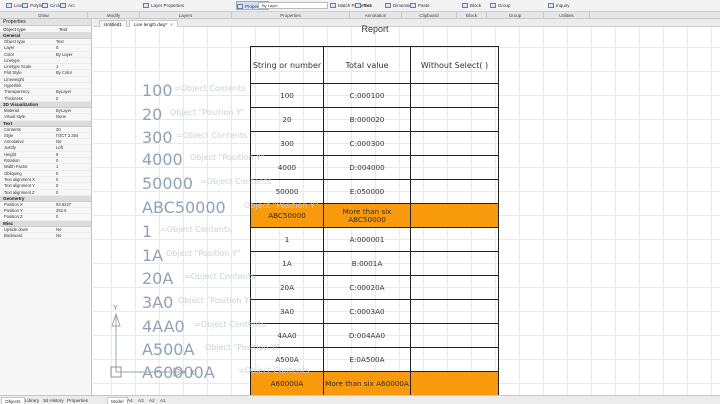 Image resolution: width=720 pixels, height=404 pixels. I want to click on cell-total-value: More than six ABC50000, so click(367, 215).